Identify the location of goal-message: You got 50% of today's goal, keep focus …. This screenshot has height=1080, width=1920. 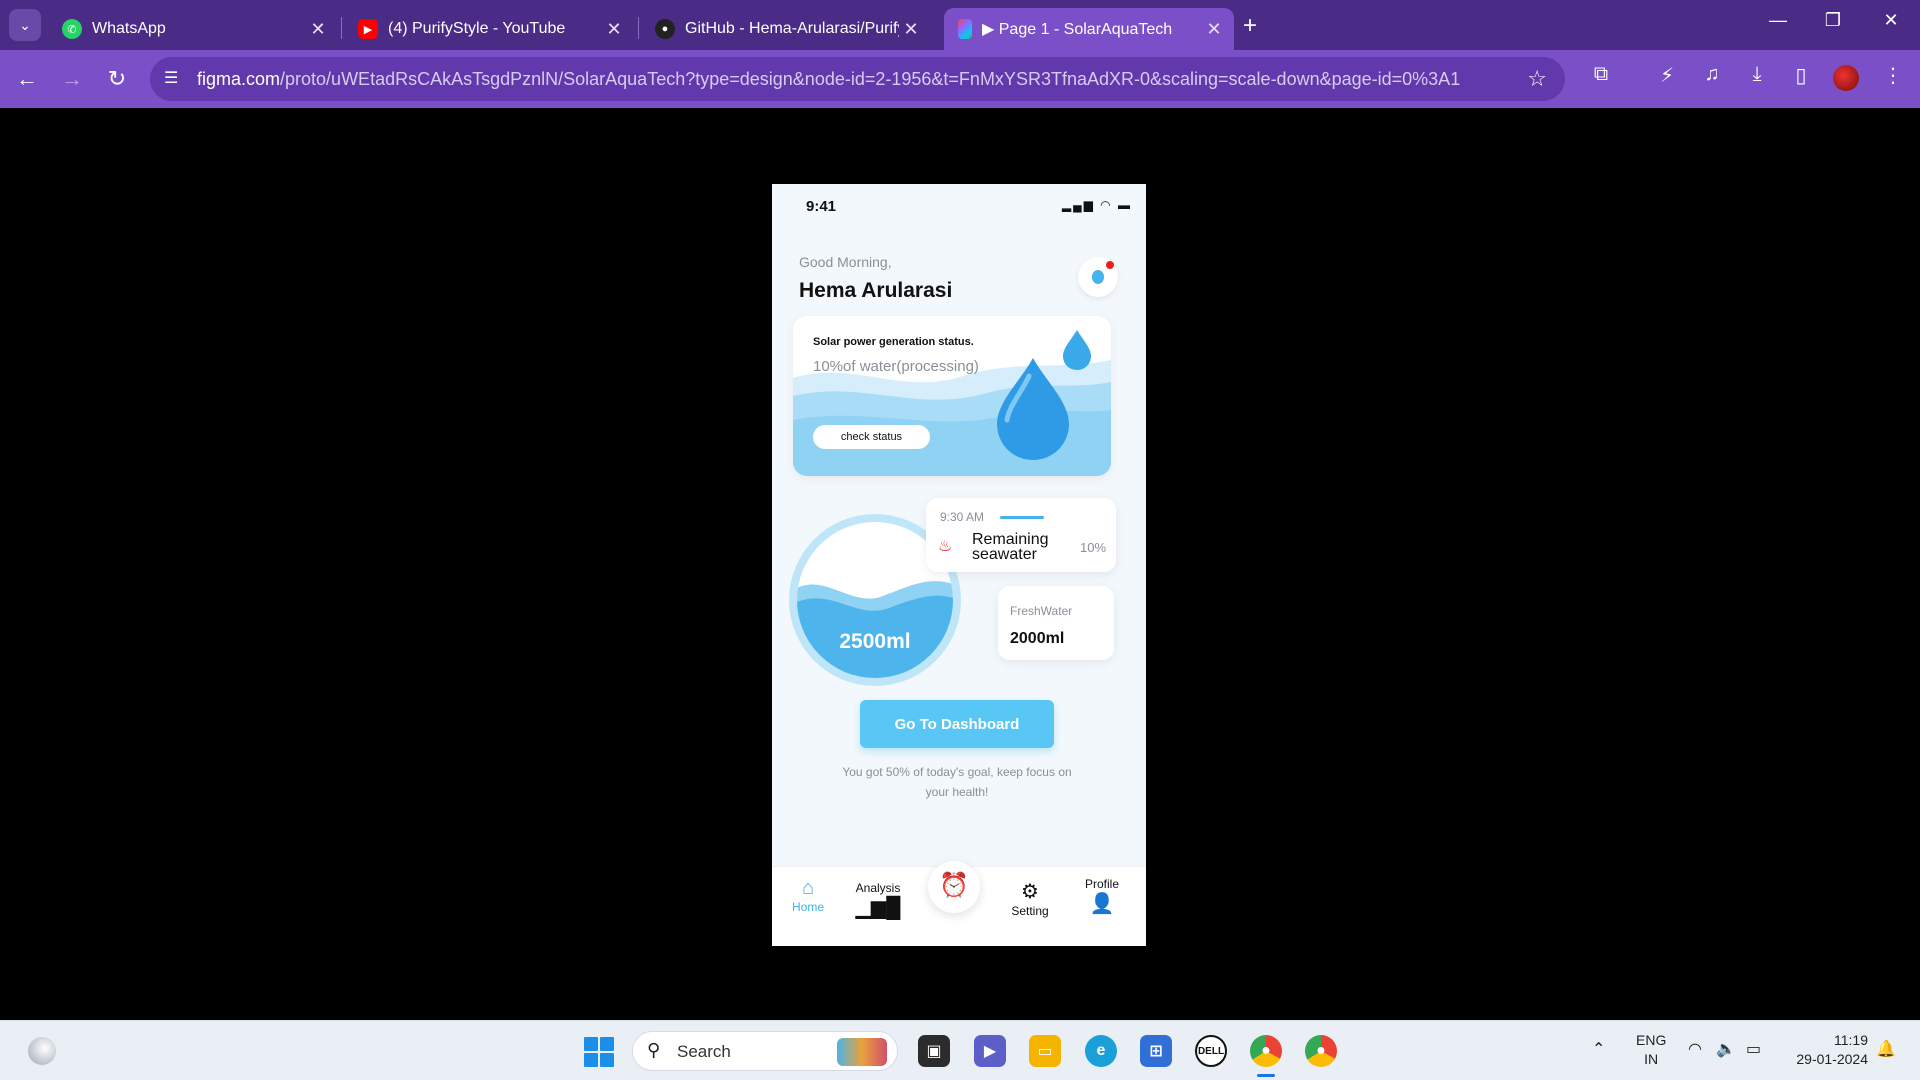
(957, 782).